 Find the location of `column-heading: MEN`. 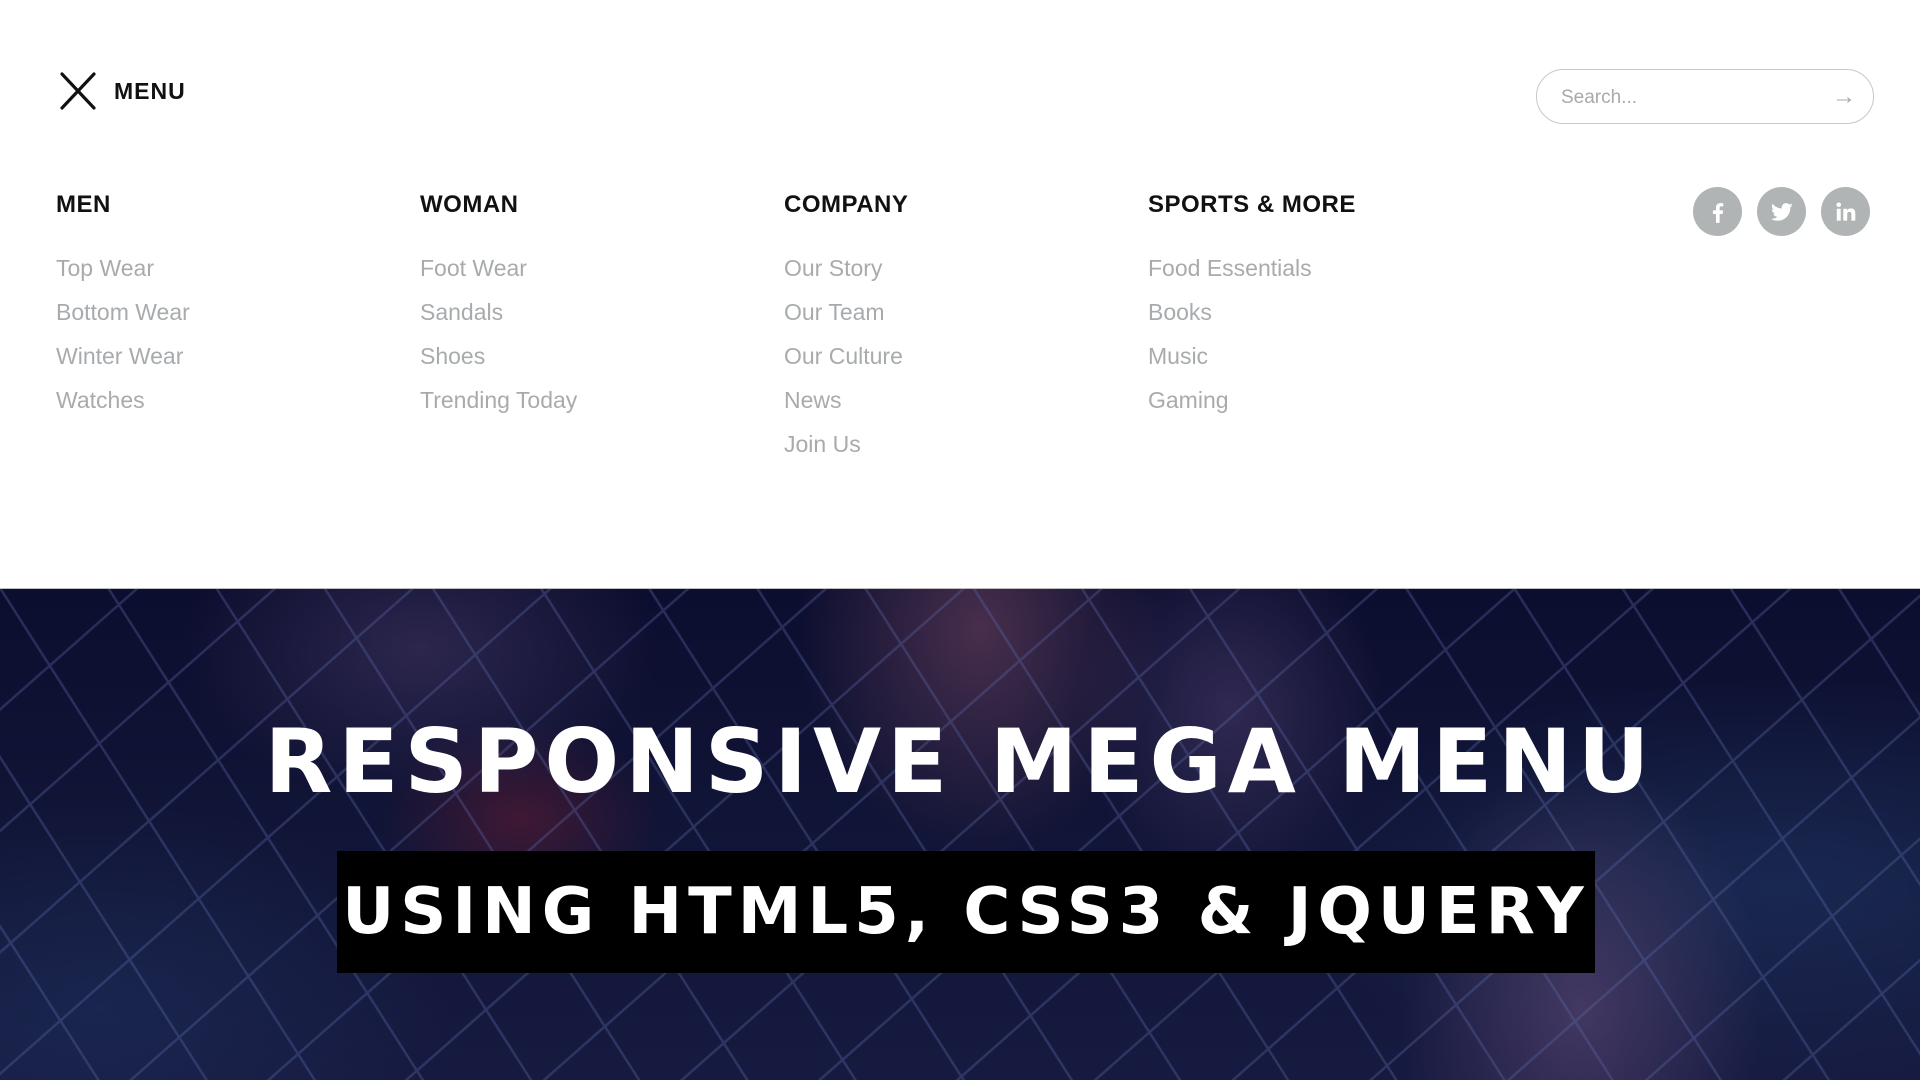

column-heading: MEN is located at coordinates (83, 204).